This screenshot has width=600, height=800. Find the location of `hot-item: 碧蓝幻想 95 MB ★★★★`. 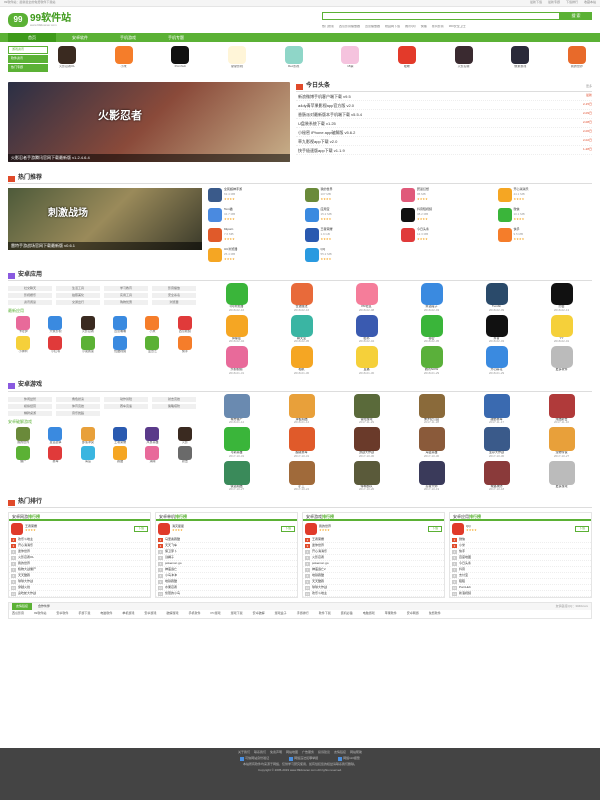

hot-item: 碧蓝幻想 95 MB ★★★★ is located at coordinates (448, 196).